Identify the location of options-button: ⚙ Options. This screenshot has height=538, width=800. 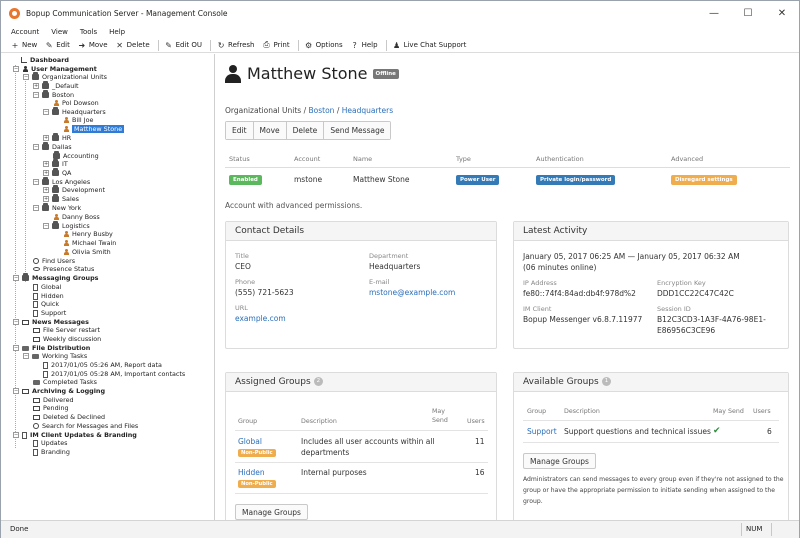
(324, 45).